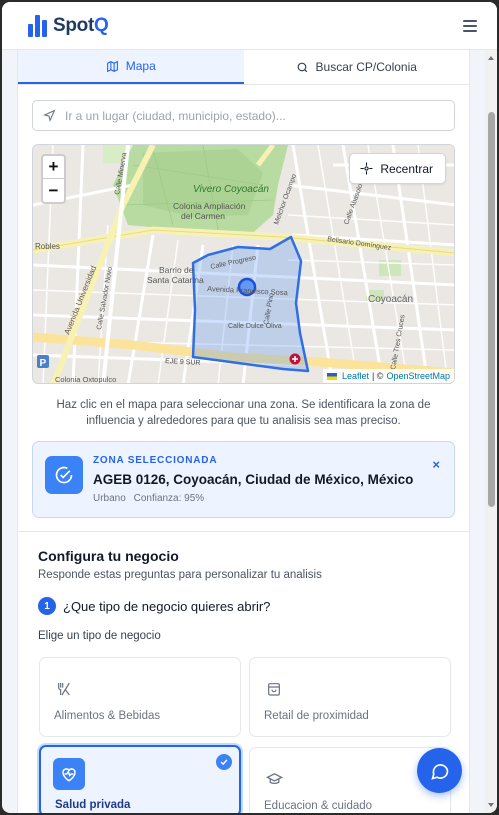  I want to click on tab-buscar-label: Buscar CP/Colonia, so click(366, 67).